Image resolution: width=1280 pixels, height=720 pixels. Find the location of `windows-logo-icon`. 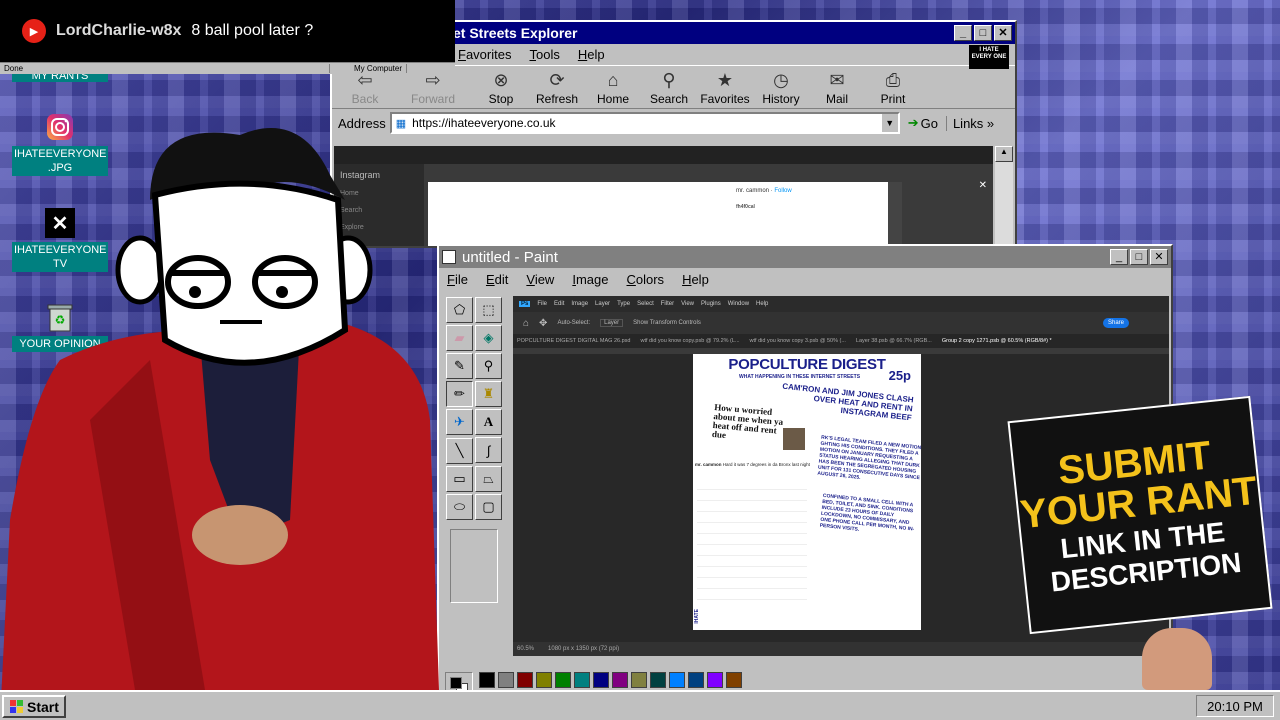

windows-logo-icon is located at coordinates (16, 706).